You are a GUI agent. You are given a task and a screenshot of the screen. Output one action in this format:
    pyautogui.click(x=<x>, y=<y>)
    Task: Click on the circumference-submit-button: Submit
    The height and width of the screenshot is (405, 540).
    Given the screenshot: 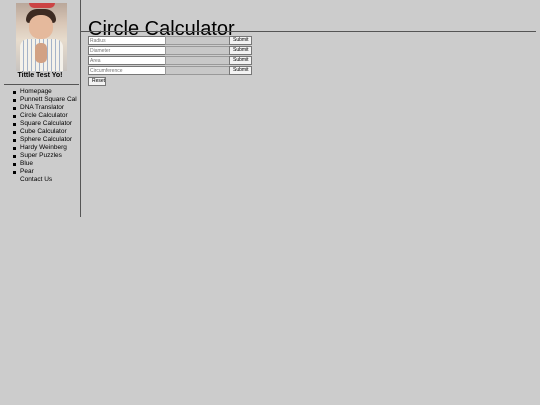 What is the action you would take?
    pyautogui.click(x=240, y=70)
    